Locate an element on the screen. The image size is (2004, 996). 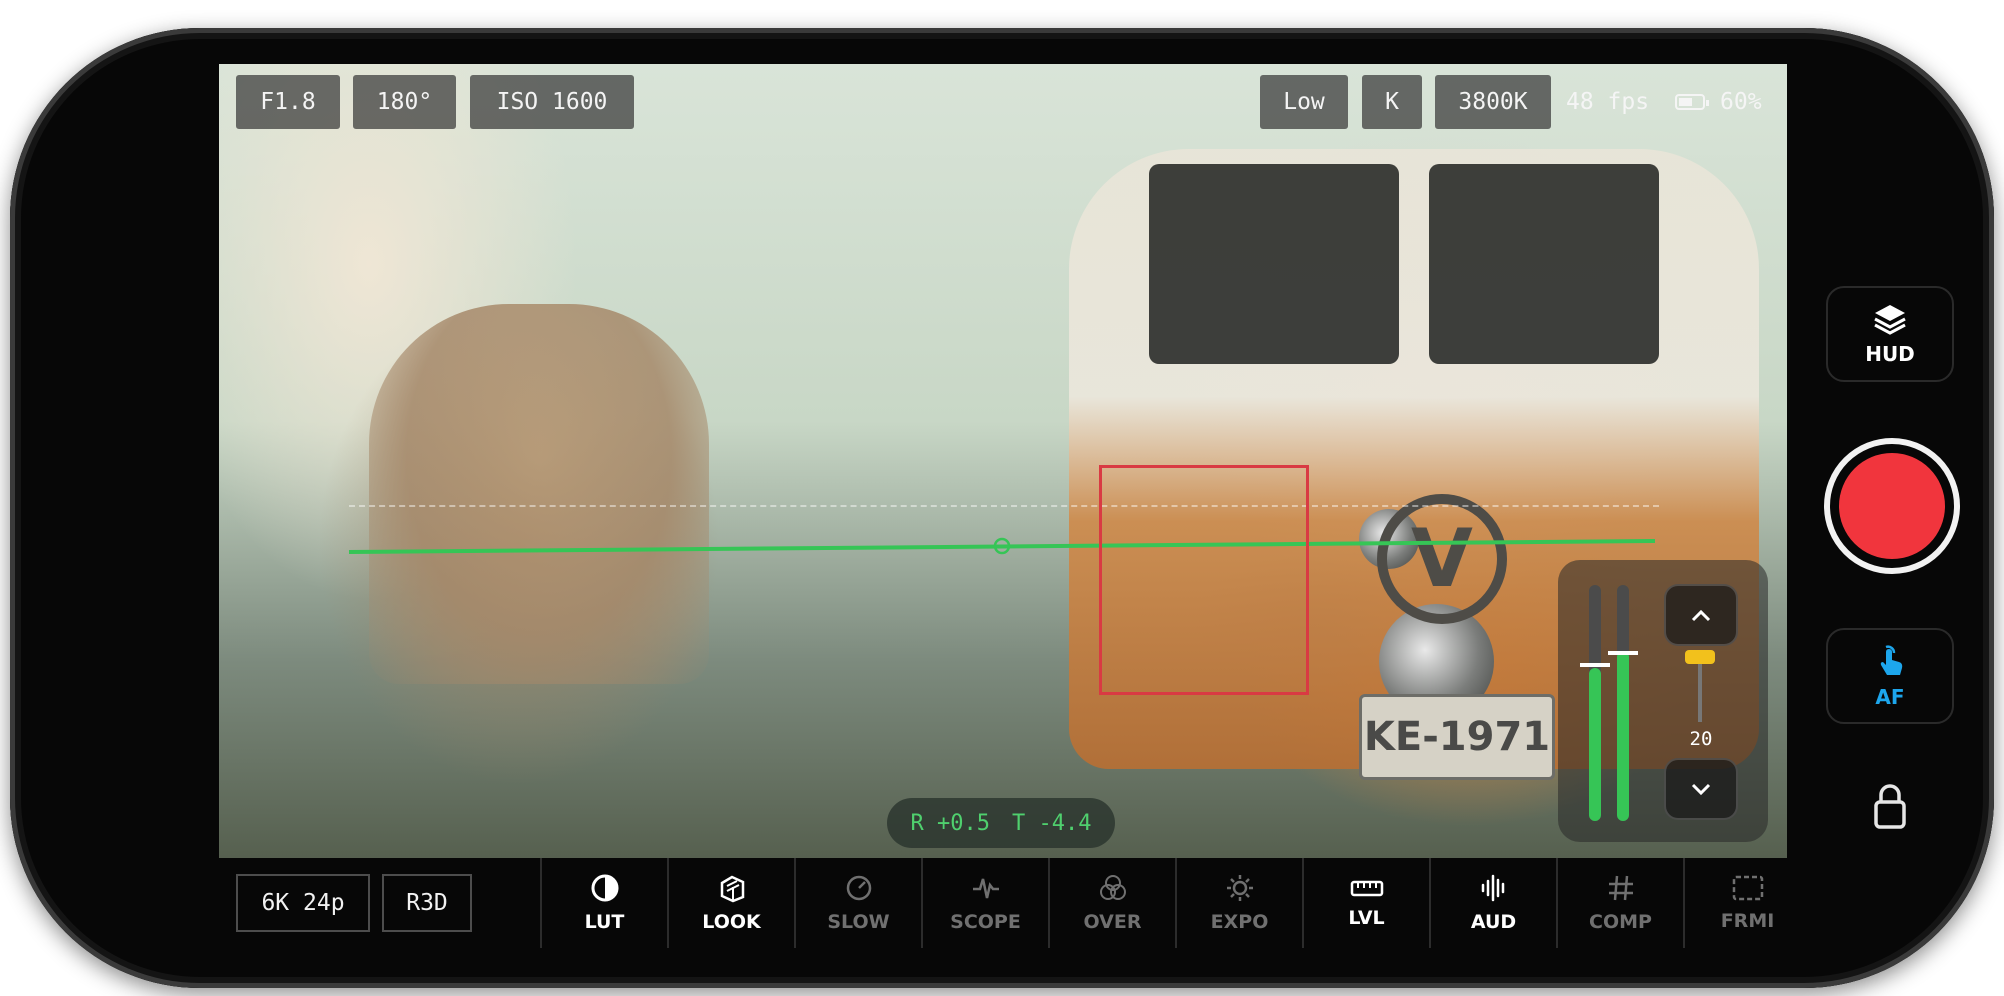
roll-readout: R +0.5 is located at coordinates (950, 823).